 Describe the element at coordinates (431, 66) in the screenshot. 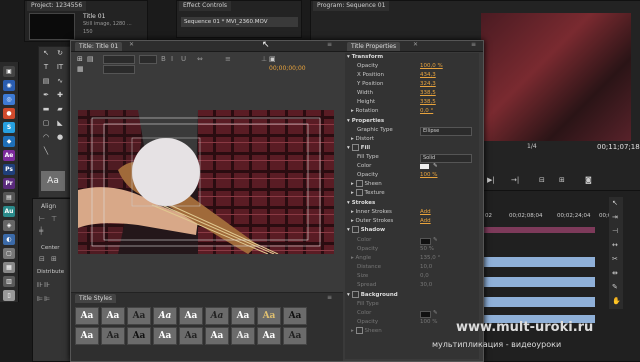

I see `opacity-value: 100,0 %` at that location.